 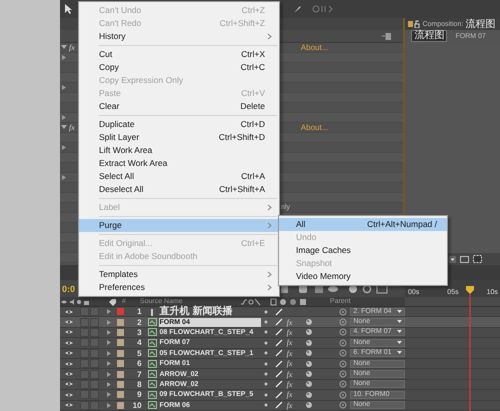 I want to click on menu-item: Lift Work Area, so click(x=179, y=150).